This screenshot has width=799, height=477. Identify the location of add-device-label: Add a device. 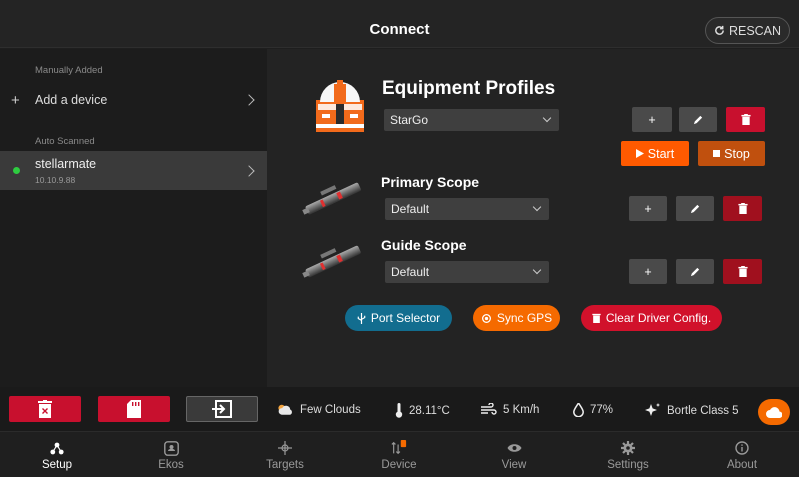
(71, 100).